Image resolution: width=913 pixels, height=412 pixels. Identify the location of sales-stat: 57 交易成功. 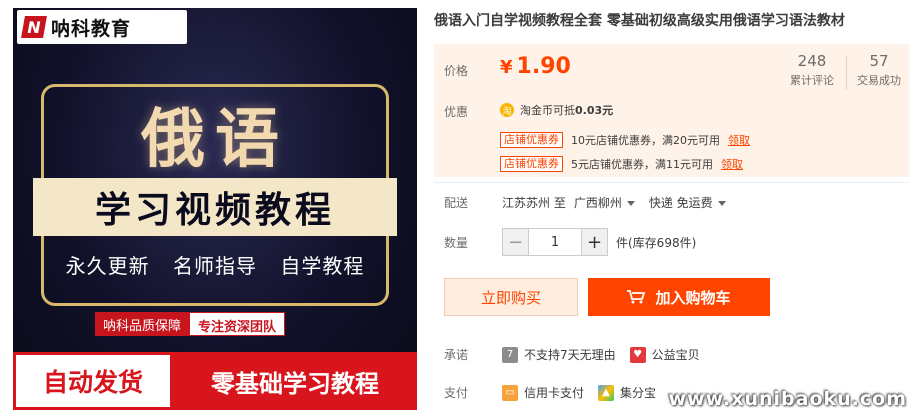
(879, 70).